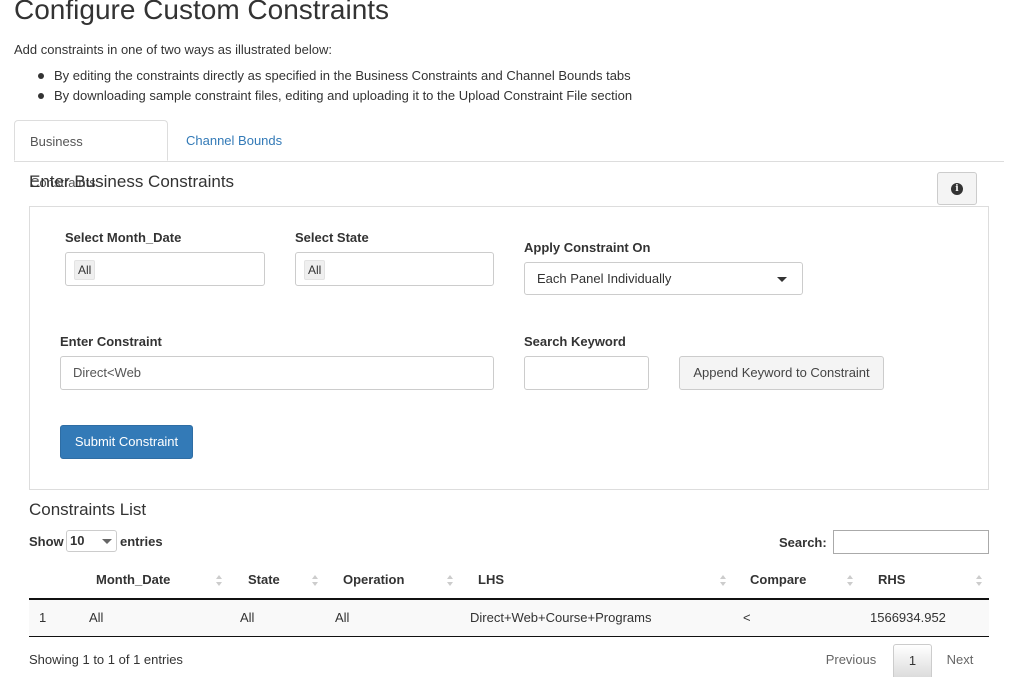  What do you see at coordinates (912, 660) in the screenshot?
I see `pagination-page-1: 1` at bounding box center [912, 660].